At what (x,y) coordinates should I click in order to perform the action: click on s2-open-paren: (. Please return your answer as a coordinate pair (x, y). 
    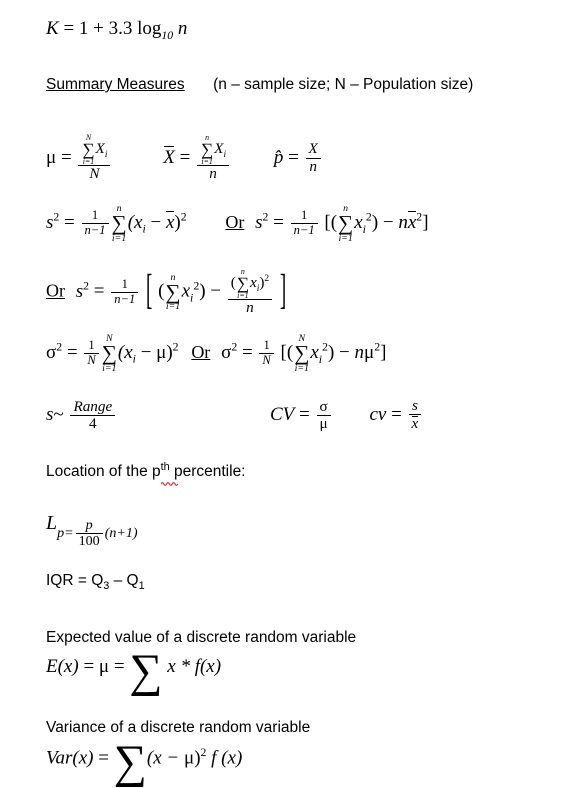
    Looking at the image, I should click on (161, 291).